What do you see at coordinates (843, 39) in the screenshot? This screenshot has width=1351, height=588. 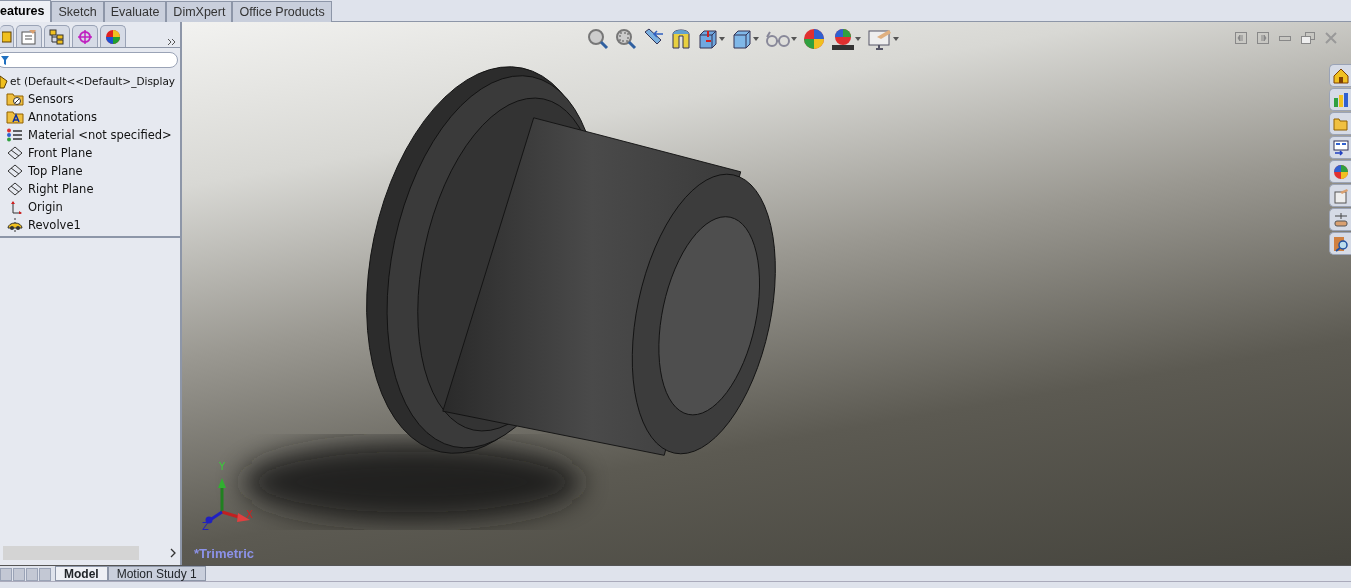 I see `sphere-on-floor-icon` at bounding box center [843, 39].